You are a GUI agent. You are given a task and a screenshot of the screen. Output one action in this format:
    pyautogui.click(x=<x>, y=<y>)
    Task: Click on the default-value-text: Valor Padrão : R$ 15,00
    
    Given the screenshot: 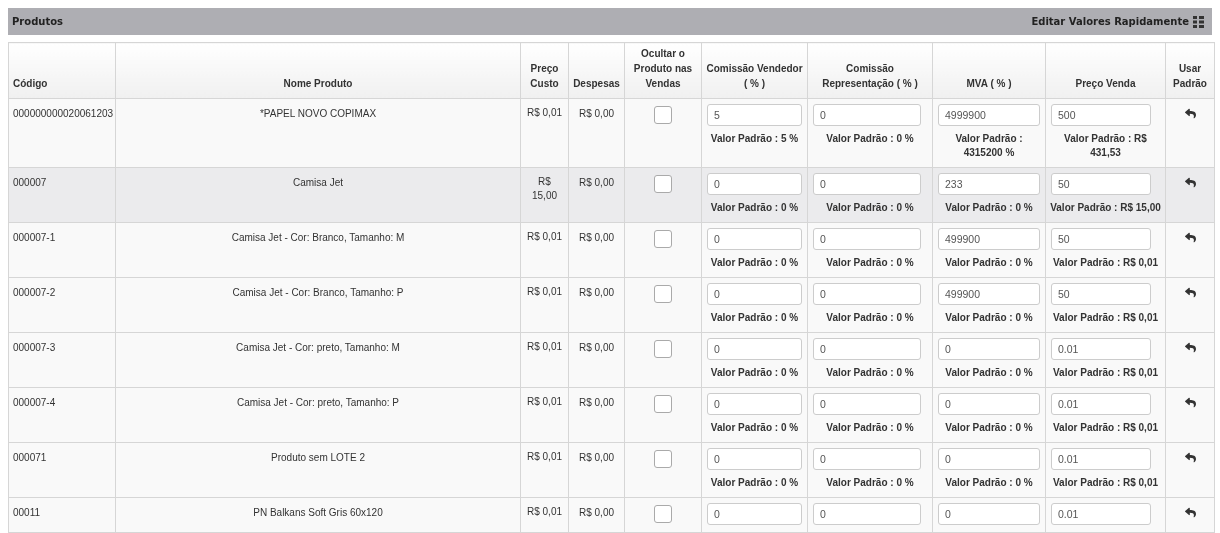 What is the action you would take?
    pyautogui.click(x=1105, y=208)
    